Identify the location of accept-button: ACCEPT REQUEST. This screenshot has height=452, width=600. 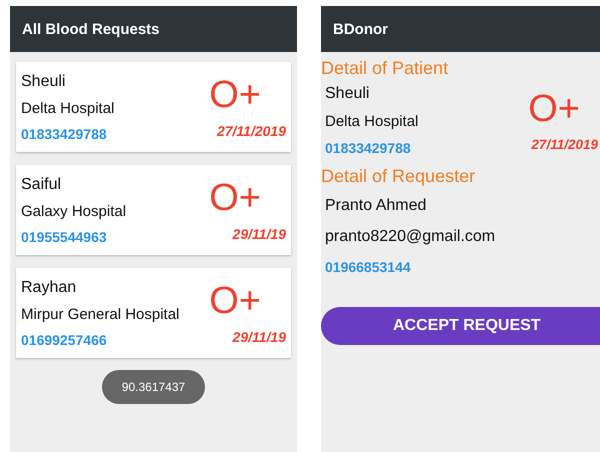
(460, 326).